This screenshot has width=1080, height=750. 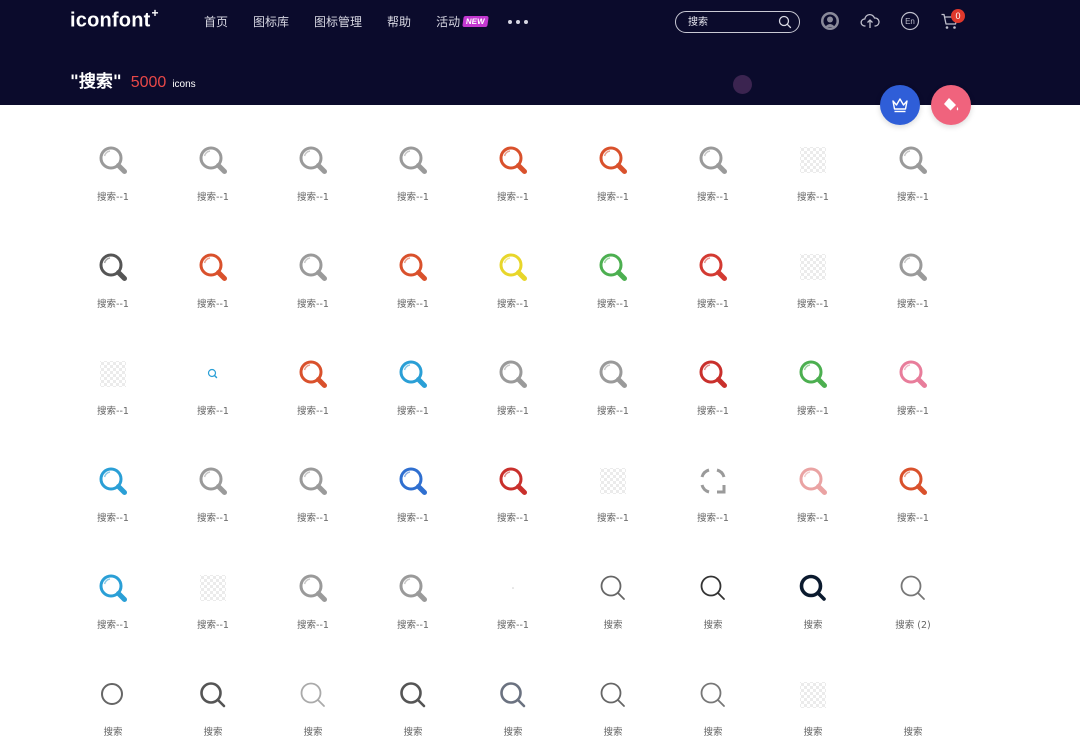 I want to click on nav-icon-management: 图标管理, so click(x=338, y=21).